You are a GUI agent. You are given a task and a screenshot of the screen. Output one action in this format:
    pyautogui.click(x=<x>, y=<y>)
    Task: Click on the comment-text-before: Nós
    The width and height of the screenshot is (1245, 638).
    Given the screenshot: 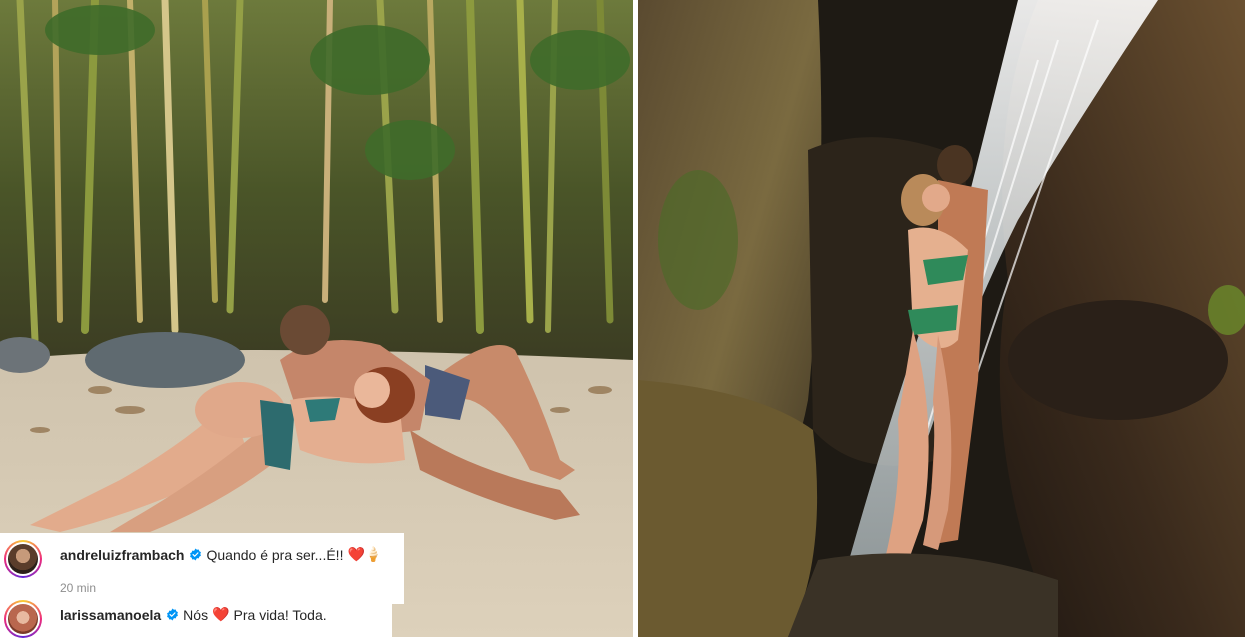 What is the action you would take?
    pyautogui.click(x=196, y=614)
    